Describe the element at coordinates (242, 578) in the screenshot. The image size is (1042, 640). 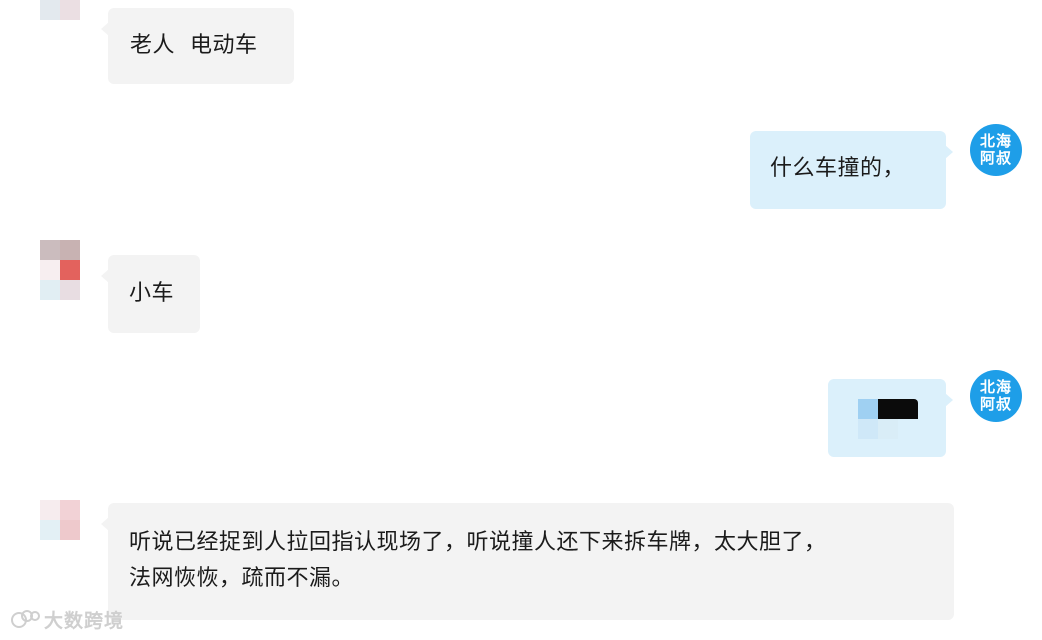
I see `message-text-line: 法网恢恢，疏而不漏。` at that location.